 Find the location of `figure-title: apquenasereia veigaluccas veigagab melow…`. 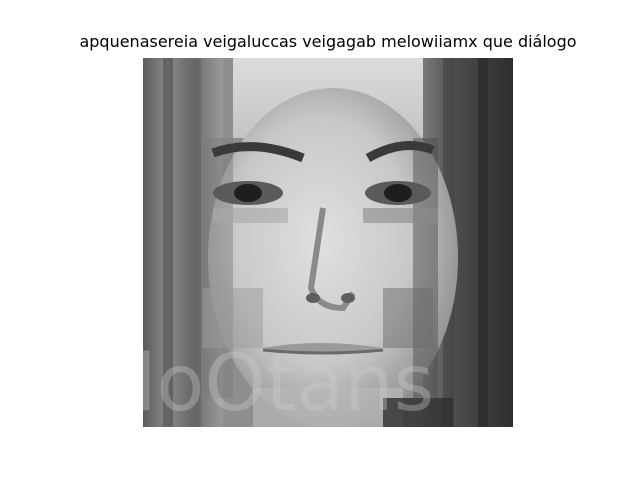

figure-title: apquenasereia veigaluccas veigagab melow… is located at coordinates (328, 41).